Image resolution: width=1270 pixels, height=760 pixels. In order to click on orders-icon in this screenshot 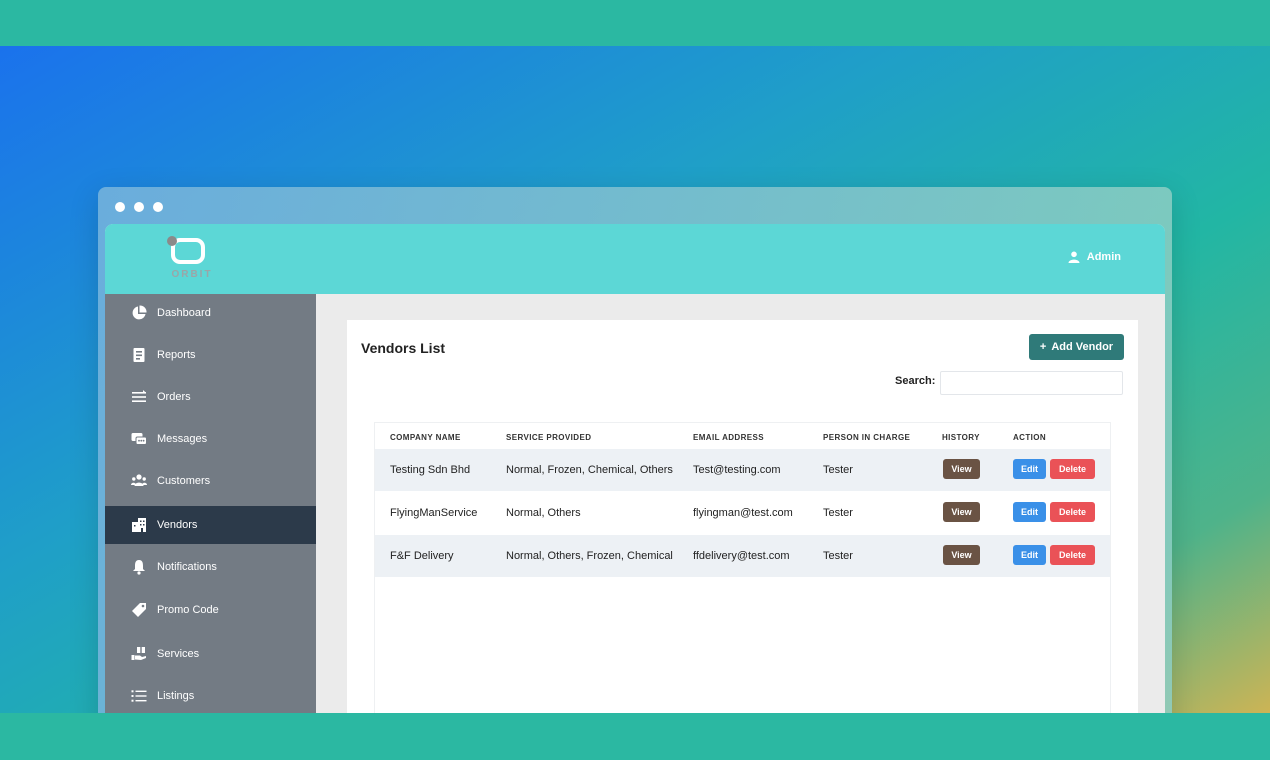, I will do `click(139, 397)`.